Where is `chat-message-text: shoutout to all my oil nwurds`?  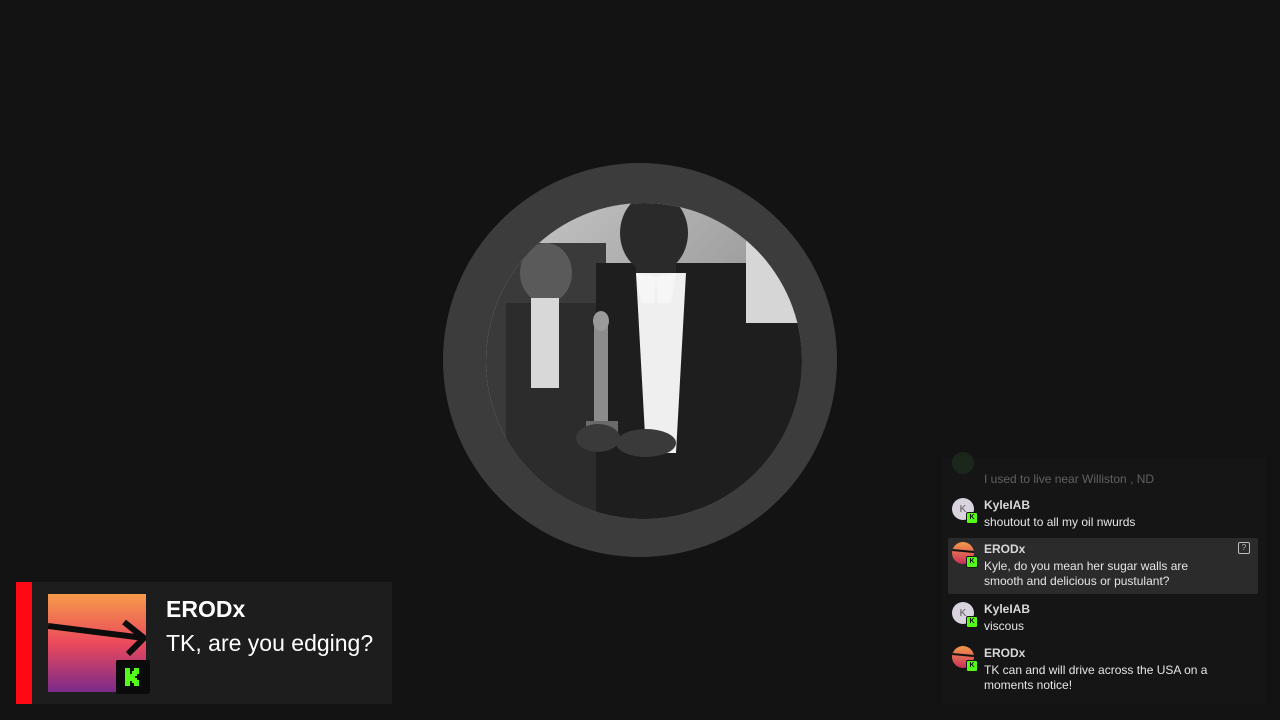 chat-message-text: shoutout to all my oil nwurds is located at coordinates (1060, 522).